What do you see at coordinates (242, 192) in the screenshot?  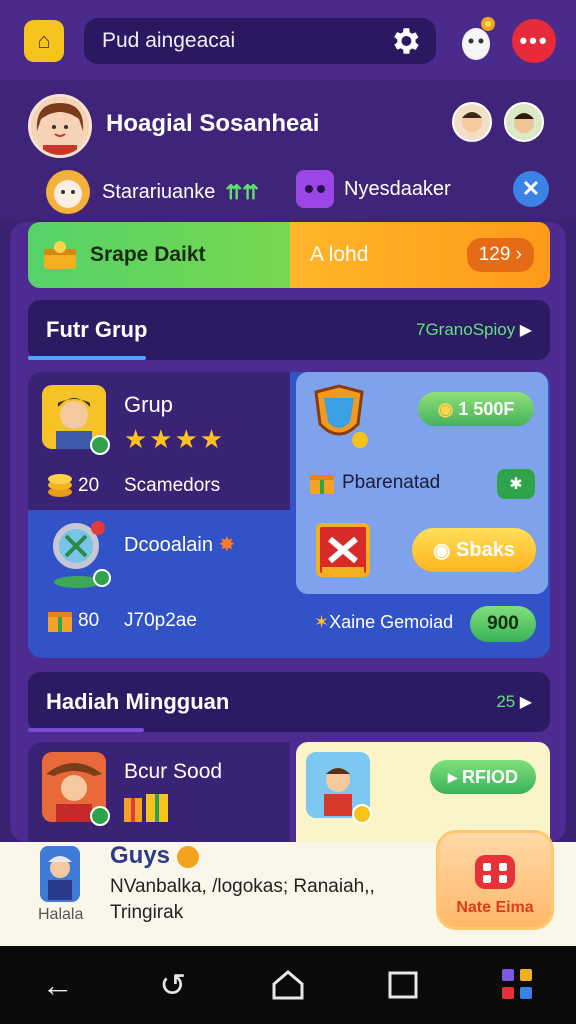 I see `arrows-icon: ⇈⇈` at bounding box center [242, 192].